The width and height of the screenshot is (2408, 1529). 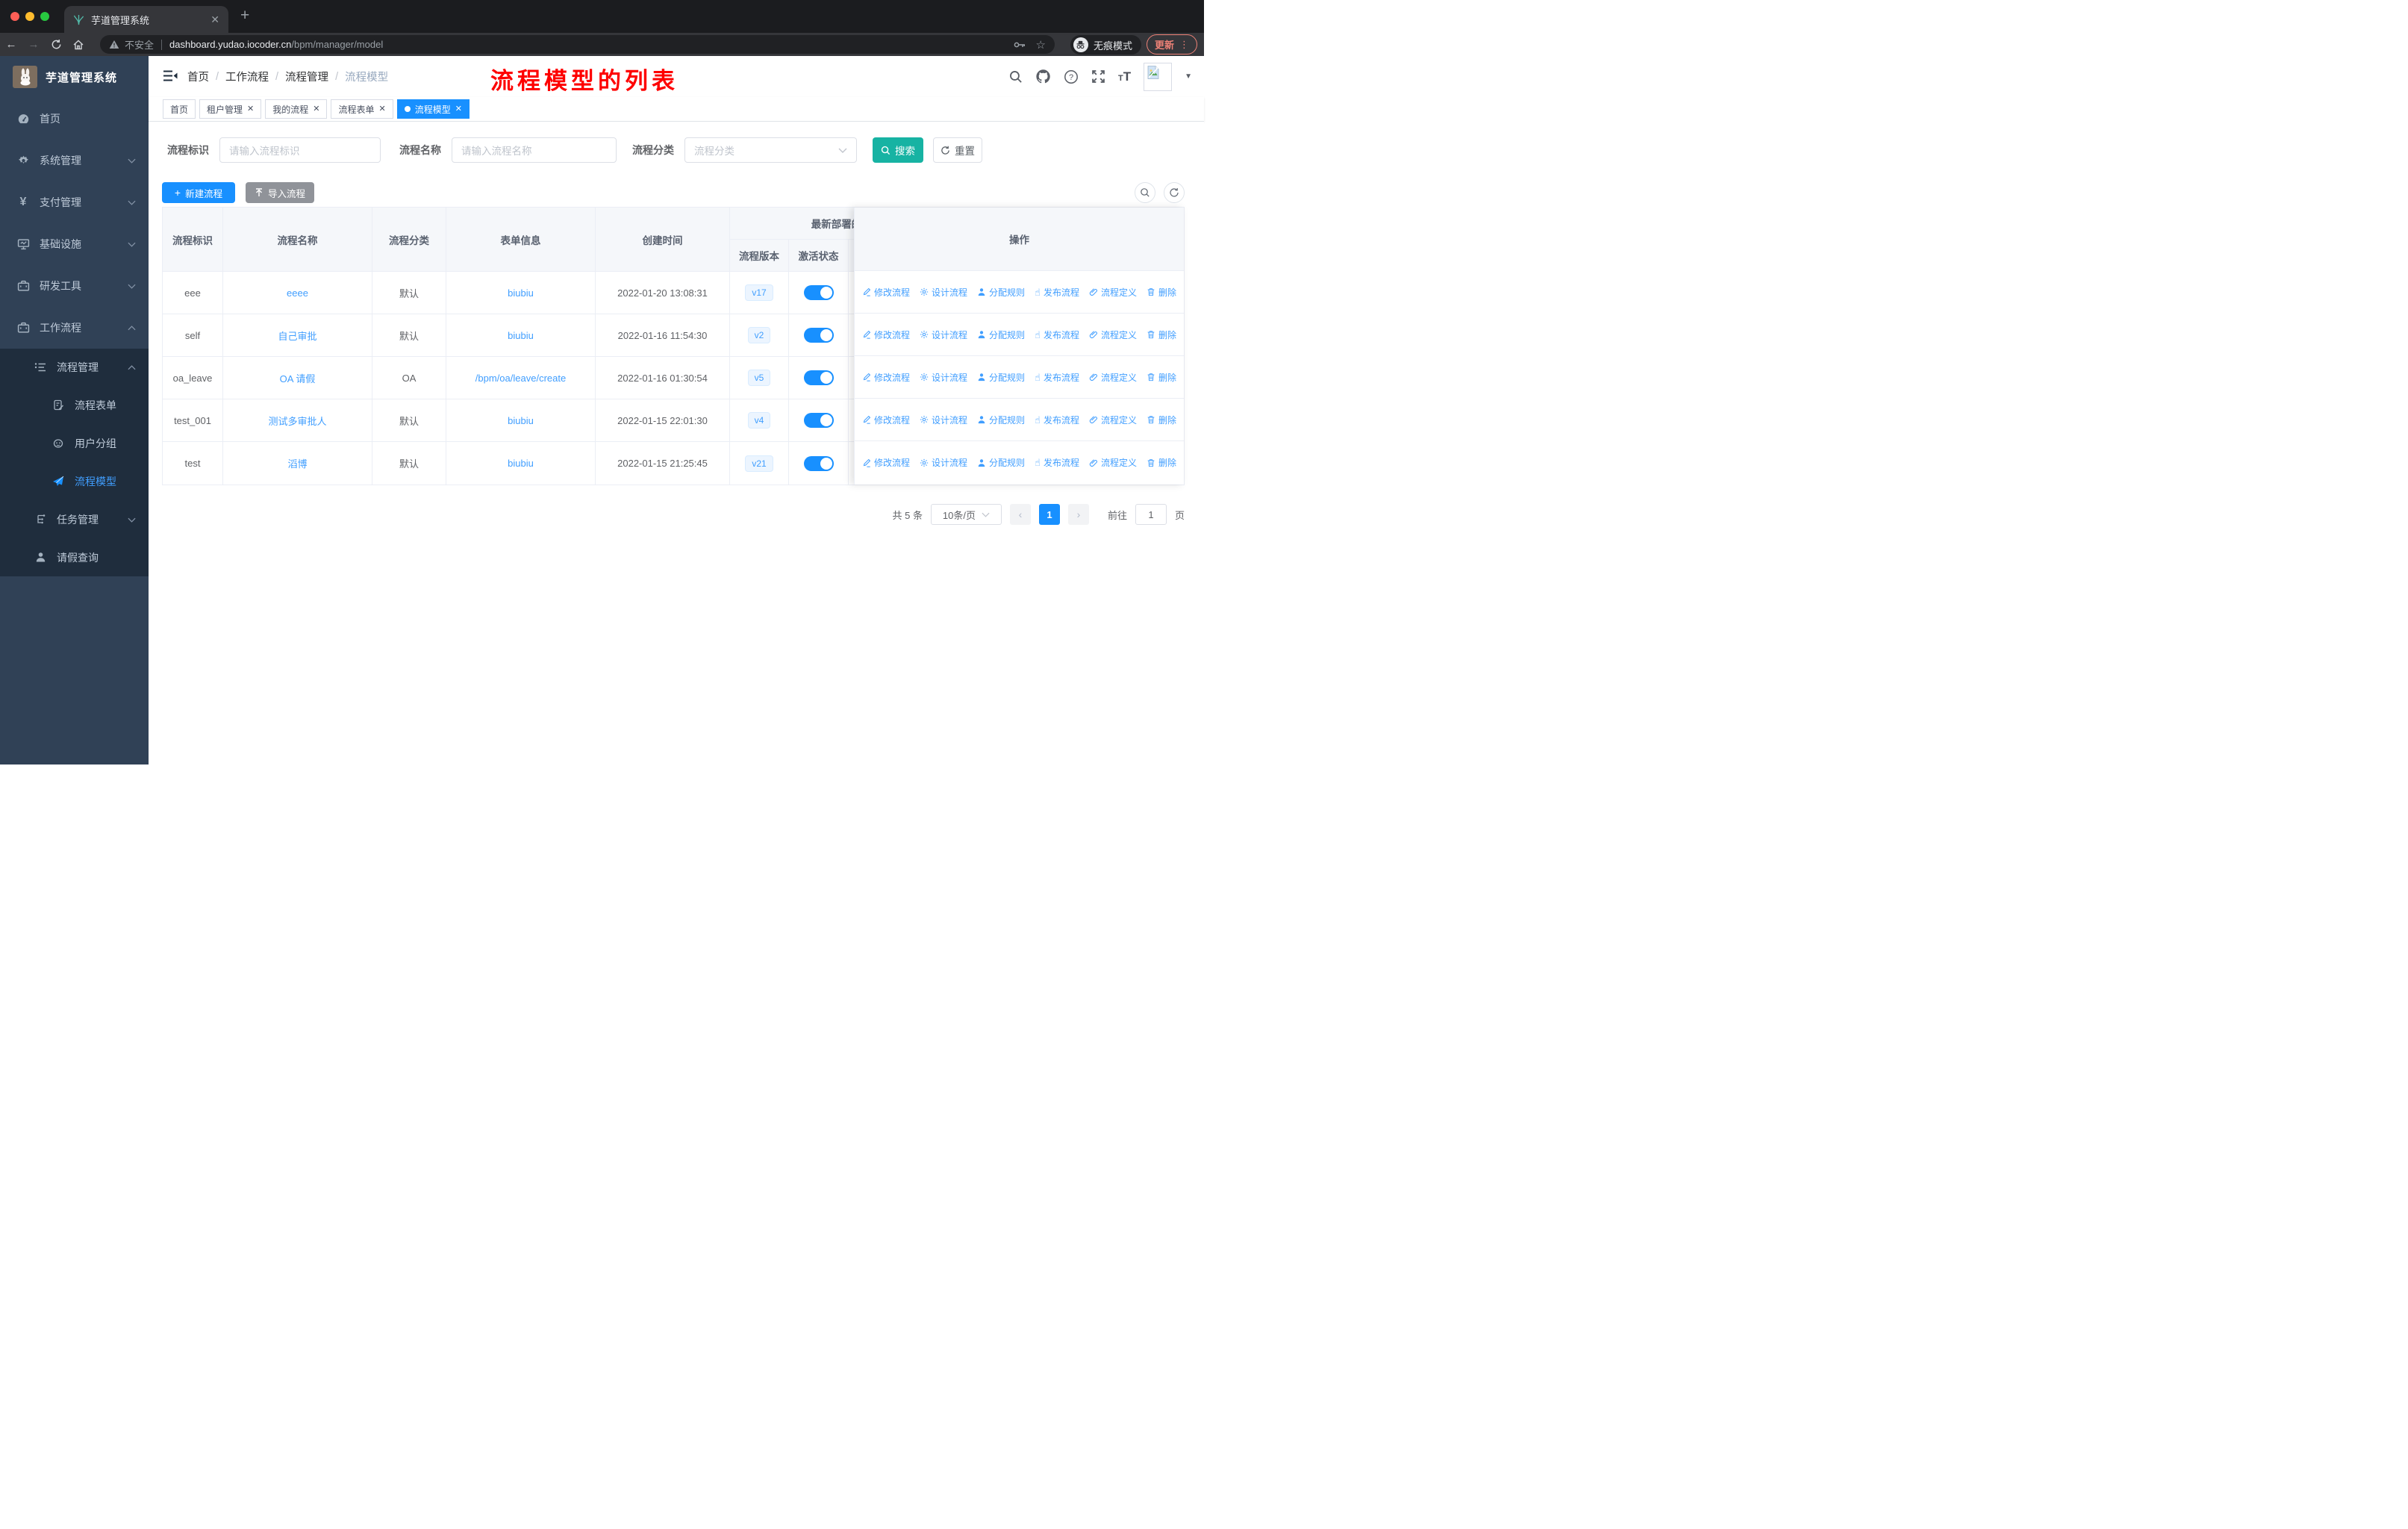 I want to click on prev-page-button: ‹, so click(x=1020, y=515).